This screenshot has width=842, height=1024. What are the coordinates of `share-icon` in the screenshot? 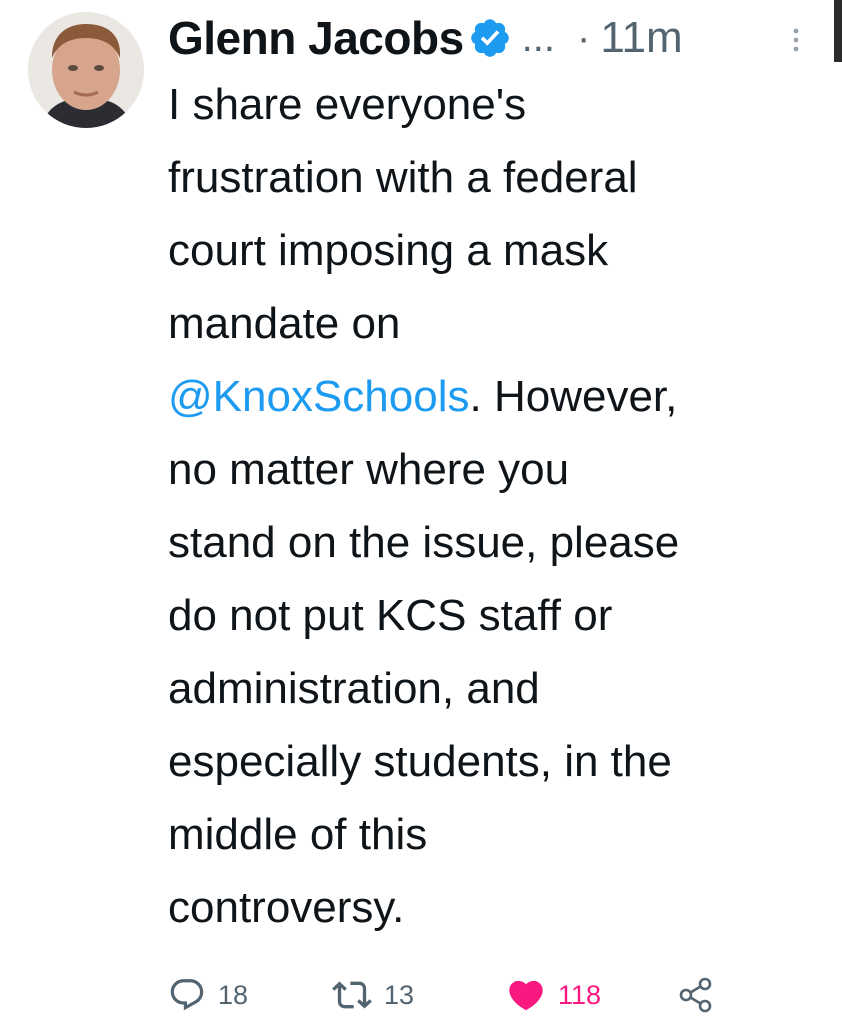 It's located at (696, 995).